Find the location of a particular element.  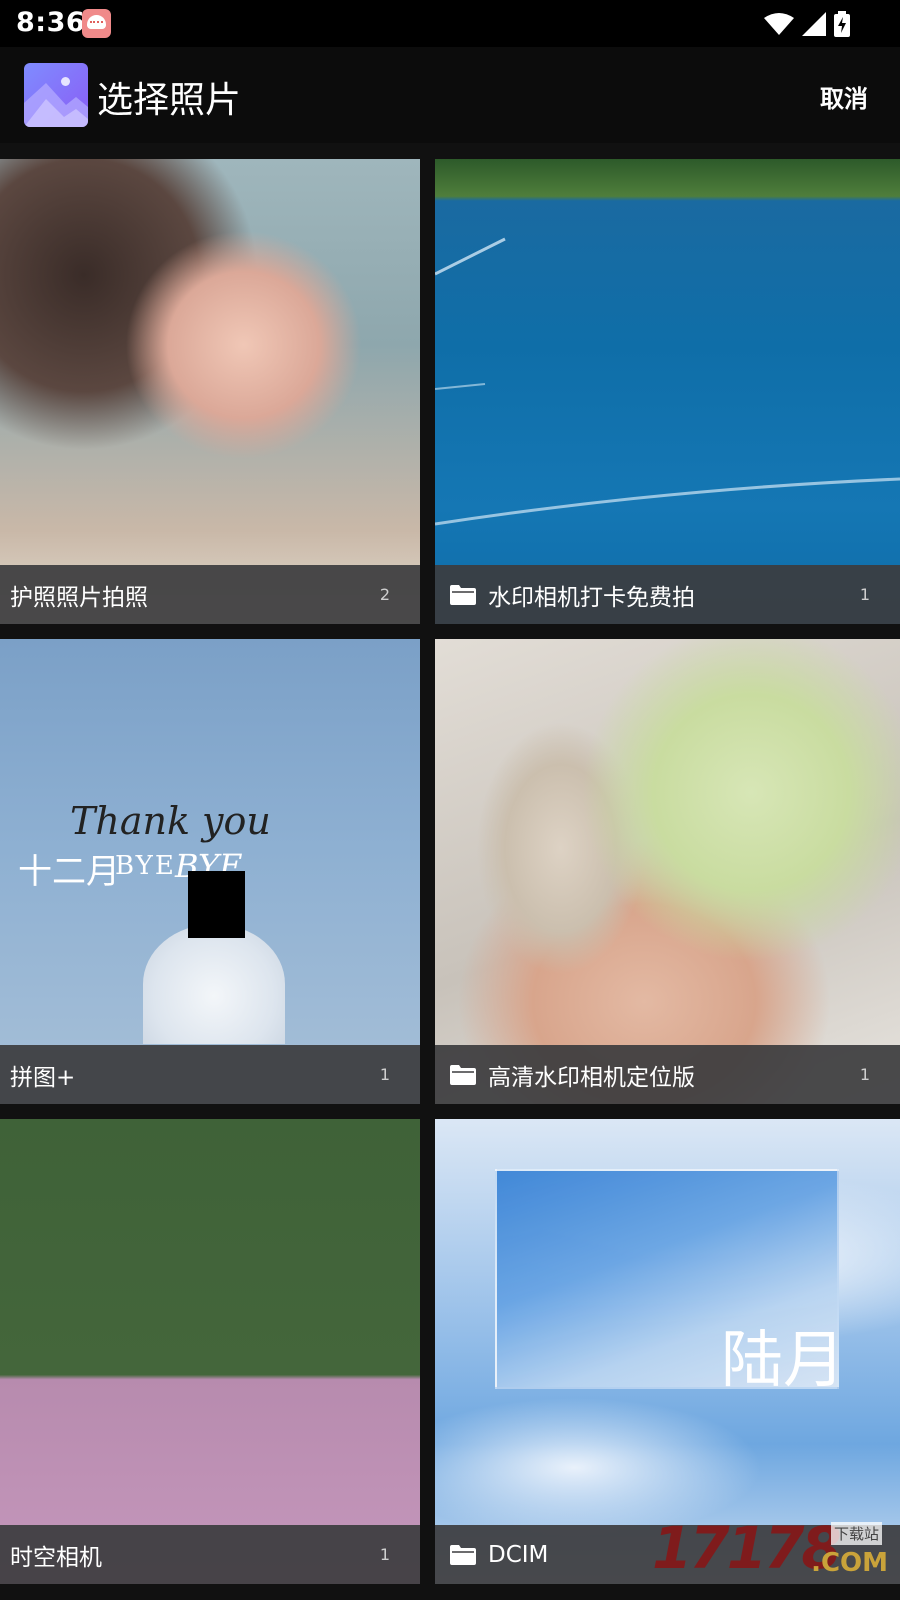

gallery-icon is located at coordinates (56, 95).